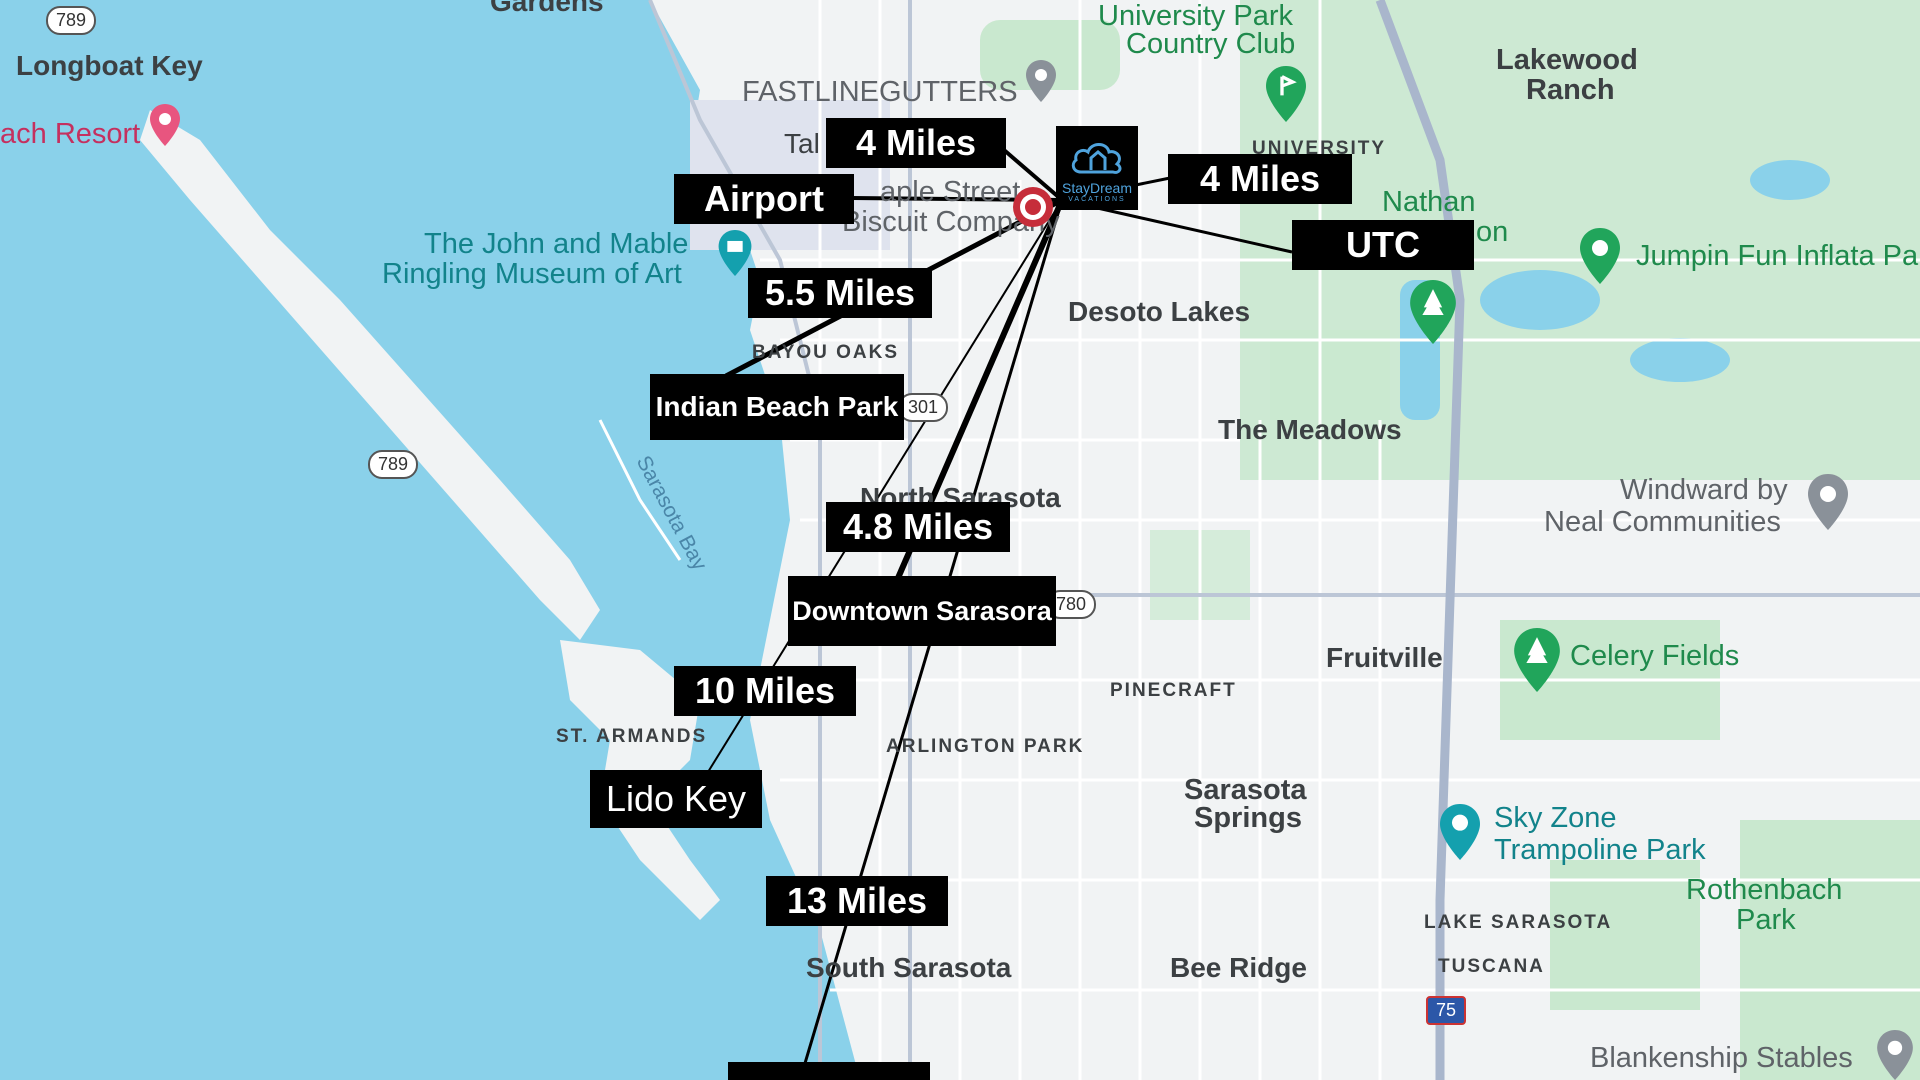 The image size is (1920, 1080). Describe the element at coordinates (1721, 1058) in the screenshot. I see `label-blankenship-stables: Blankenship Stables` at that location.